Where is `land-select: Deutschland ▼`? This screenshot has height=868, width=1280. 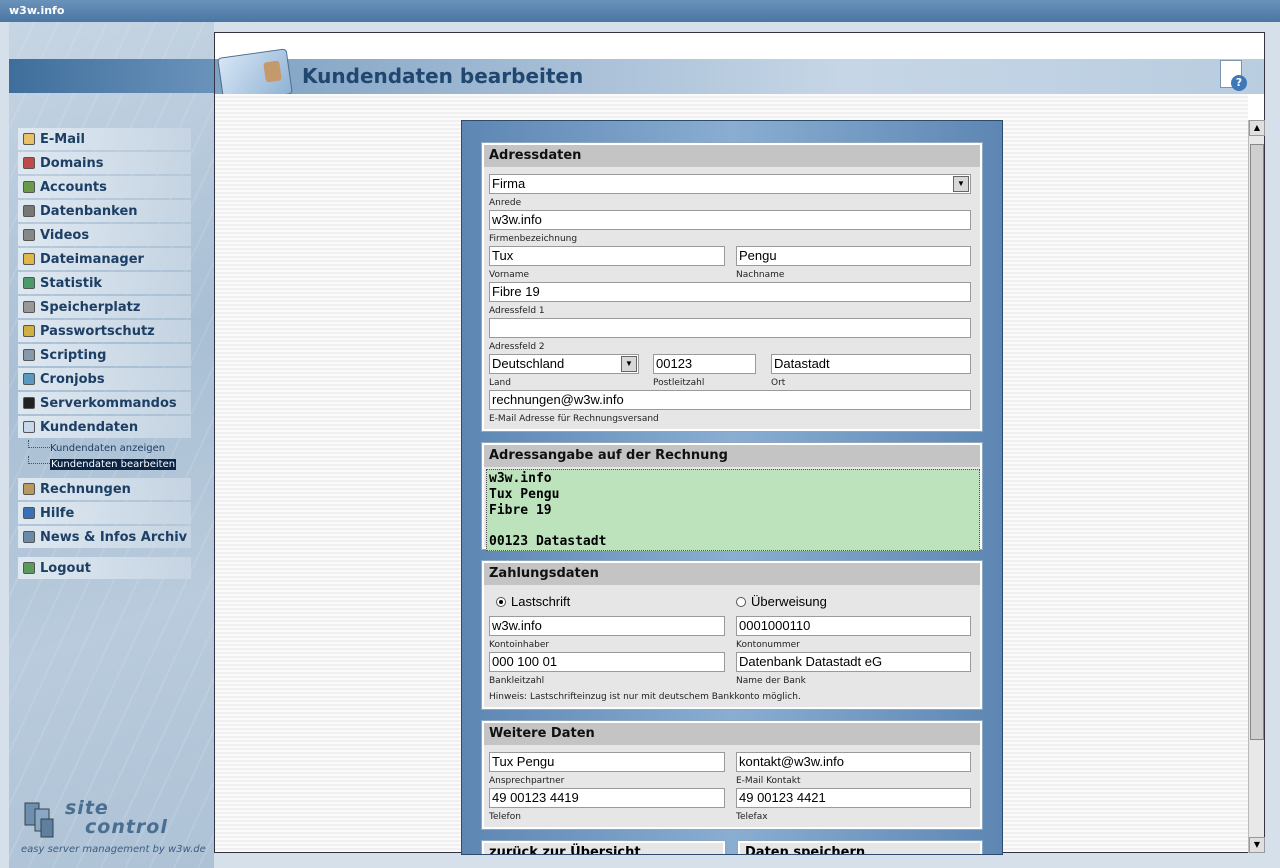 land-select: Deutschland ▼ is located at coordinates (564, 364).